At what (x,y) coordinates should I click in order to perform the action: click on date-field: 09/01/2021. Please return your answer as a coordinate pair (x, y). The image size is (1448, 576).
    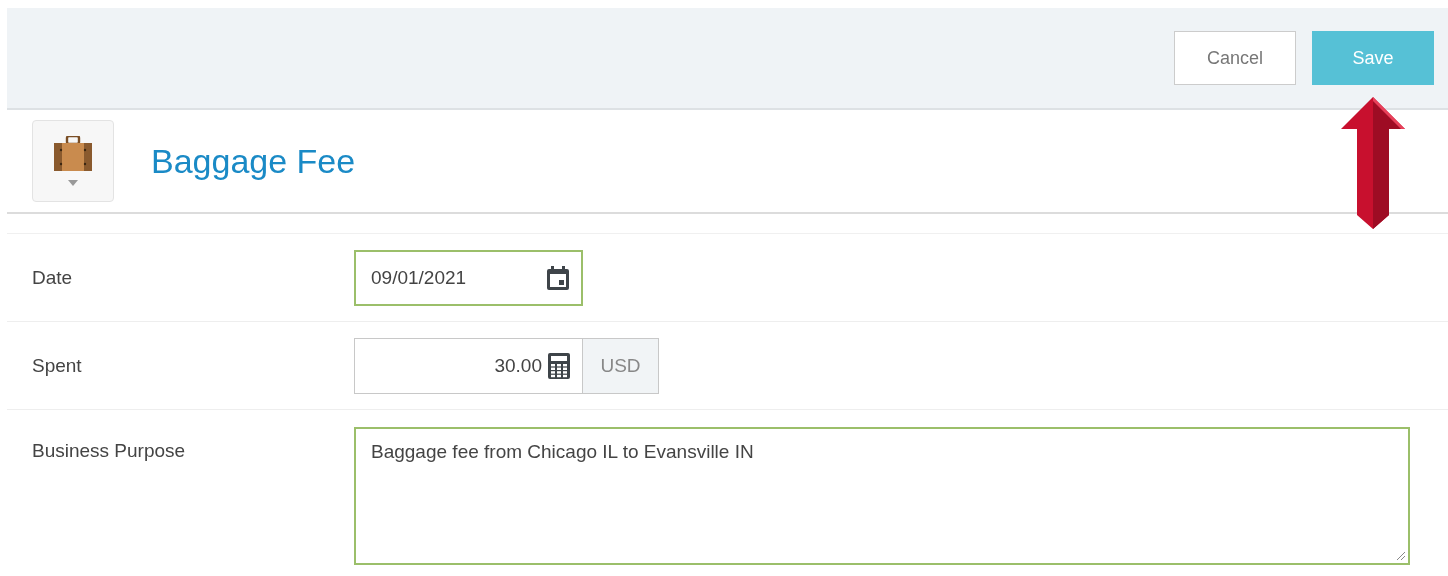
    Looking at the image, I should click on (468, 277).